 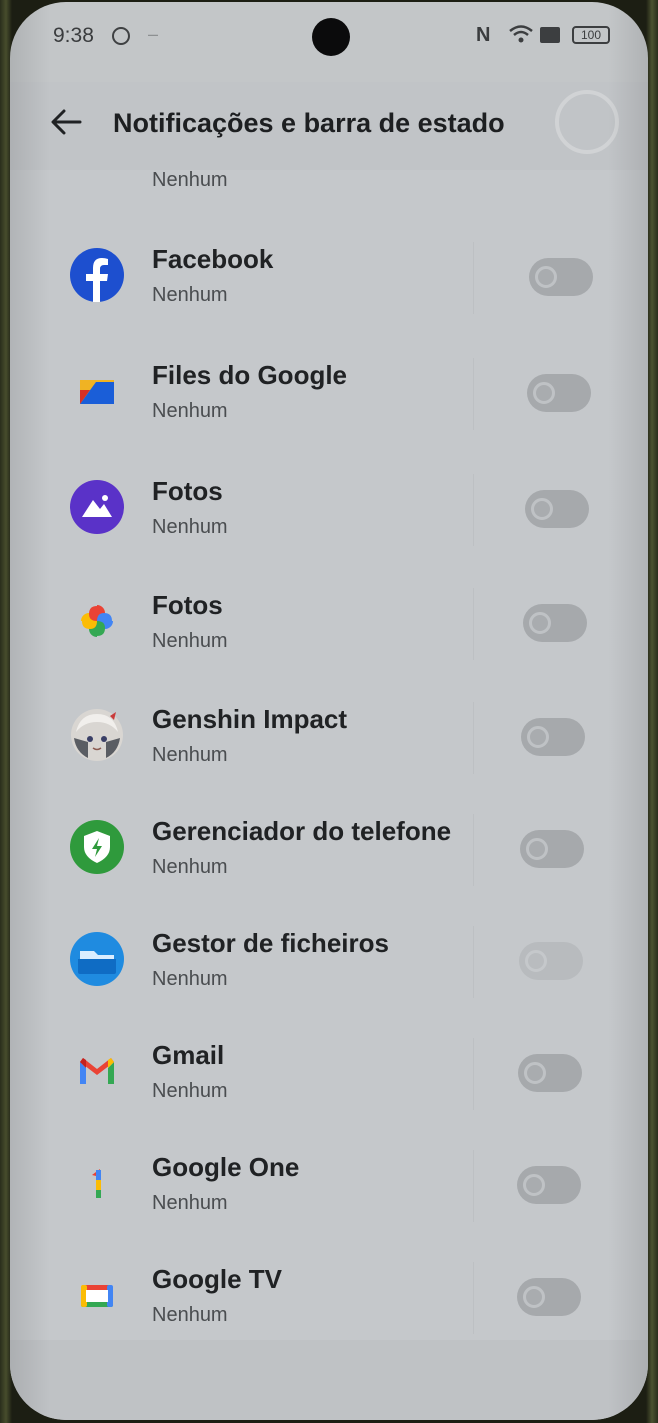 I want to click on google-one-icon, so click(x=96, y=1183).